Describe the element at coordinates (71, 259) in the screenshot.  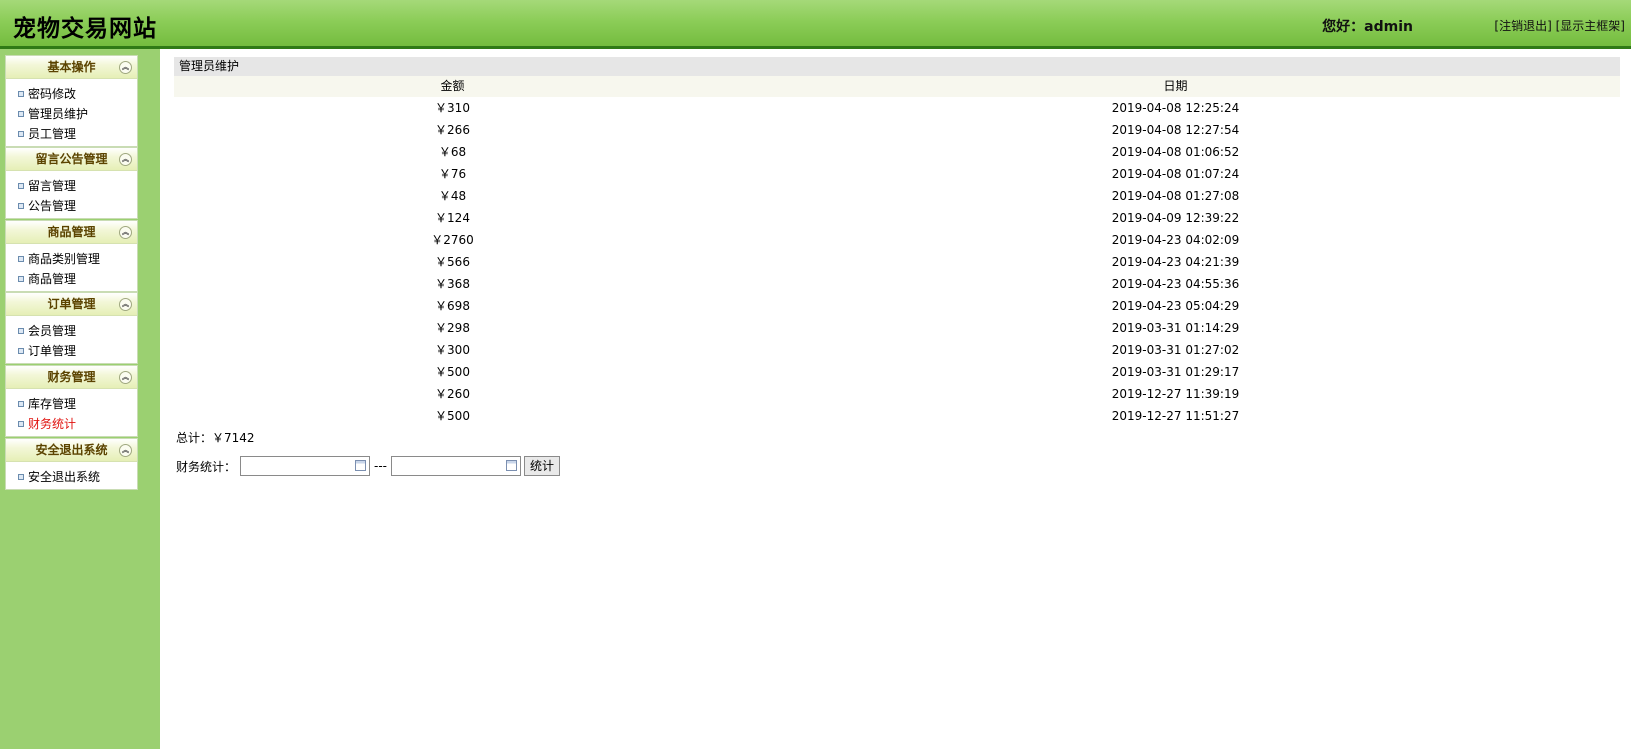
I see `sidebar-item-category-management: 商品类别管理` at that location.